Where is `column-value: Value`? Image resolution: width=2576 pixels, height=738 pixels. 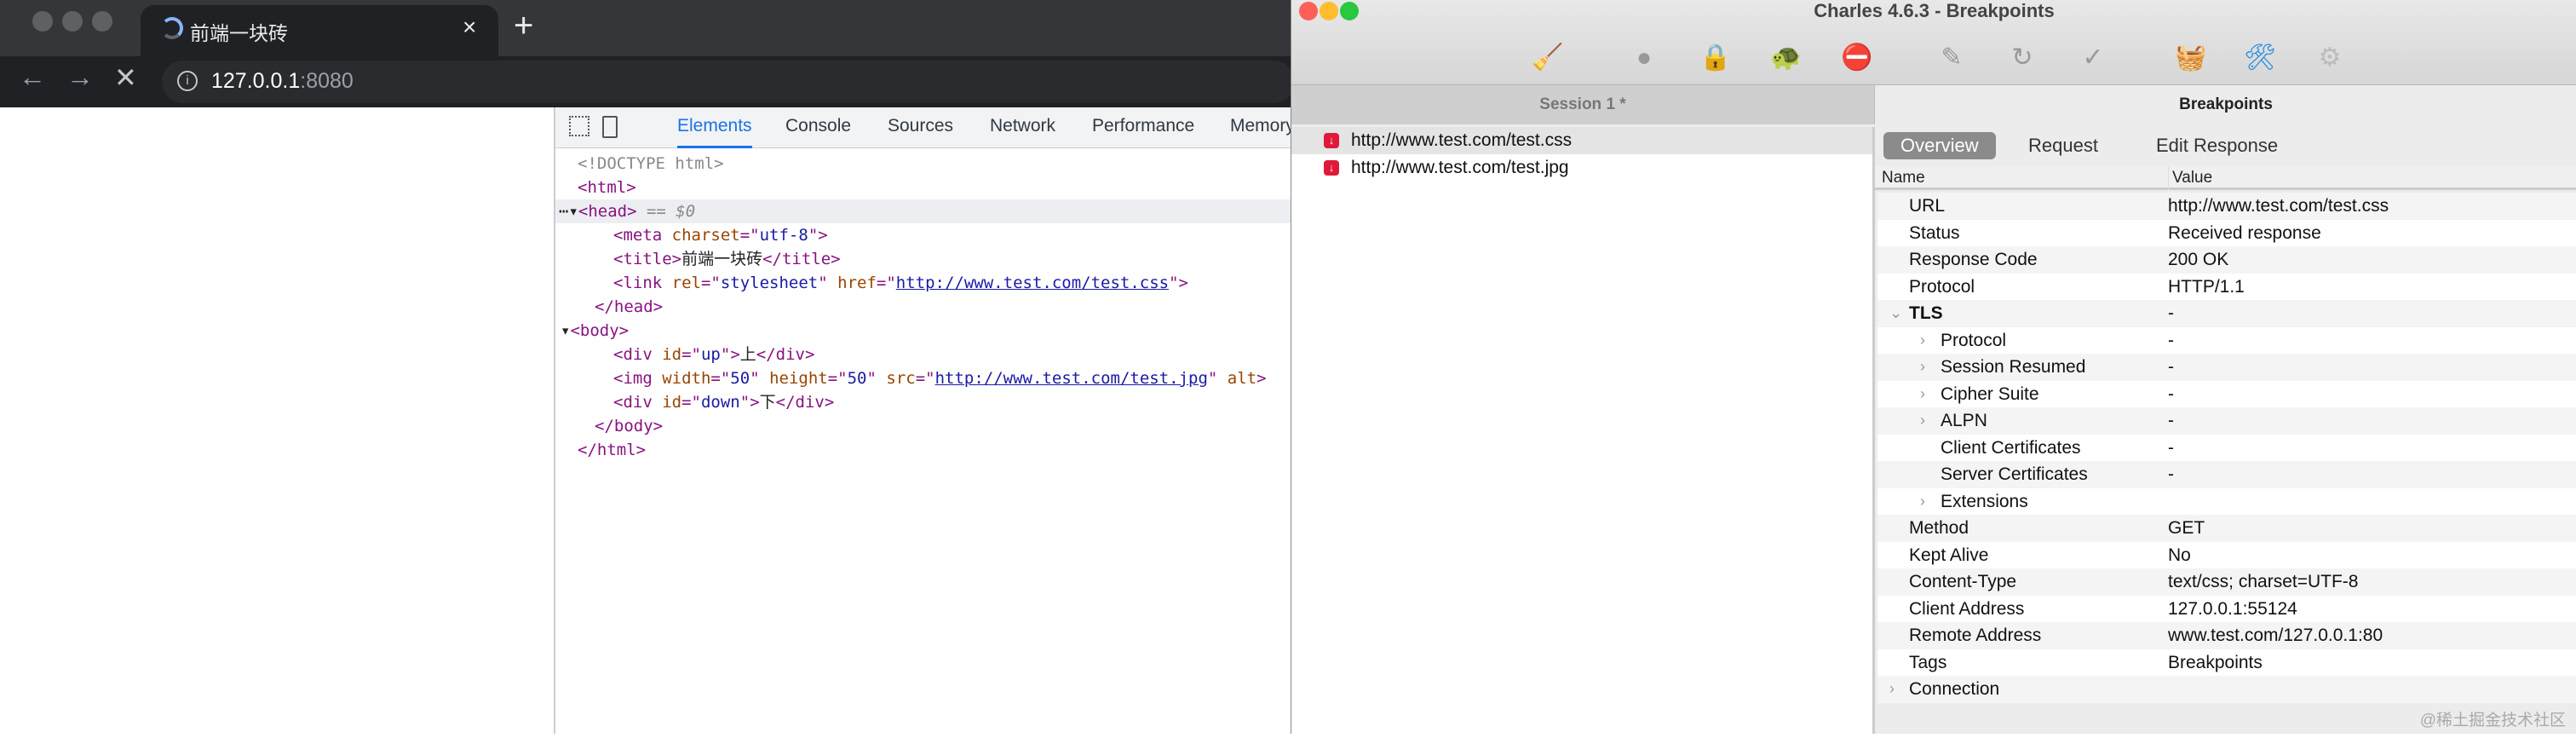
column-value: Value is located at coordinates (2190, 178).